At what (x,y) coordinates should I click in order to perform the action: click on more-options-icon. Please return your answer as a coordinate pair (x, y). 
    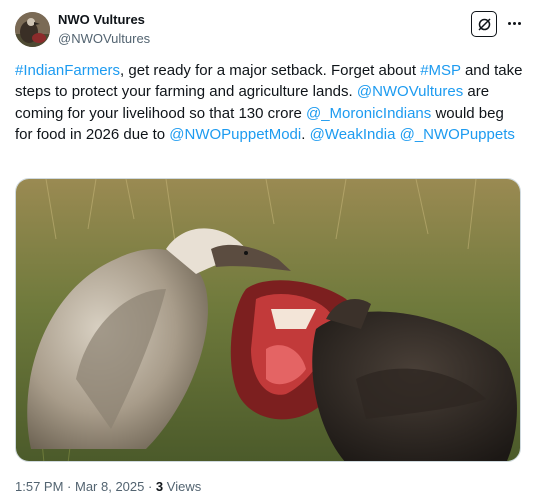
    Looking at the image, I should click on (509, 23).